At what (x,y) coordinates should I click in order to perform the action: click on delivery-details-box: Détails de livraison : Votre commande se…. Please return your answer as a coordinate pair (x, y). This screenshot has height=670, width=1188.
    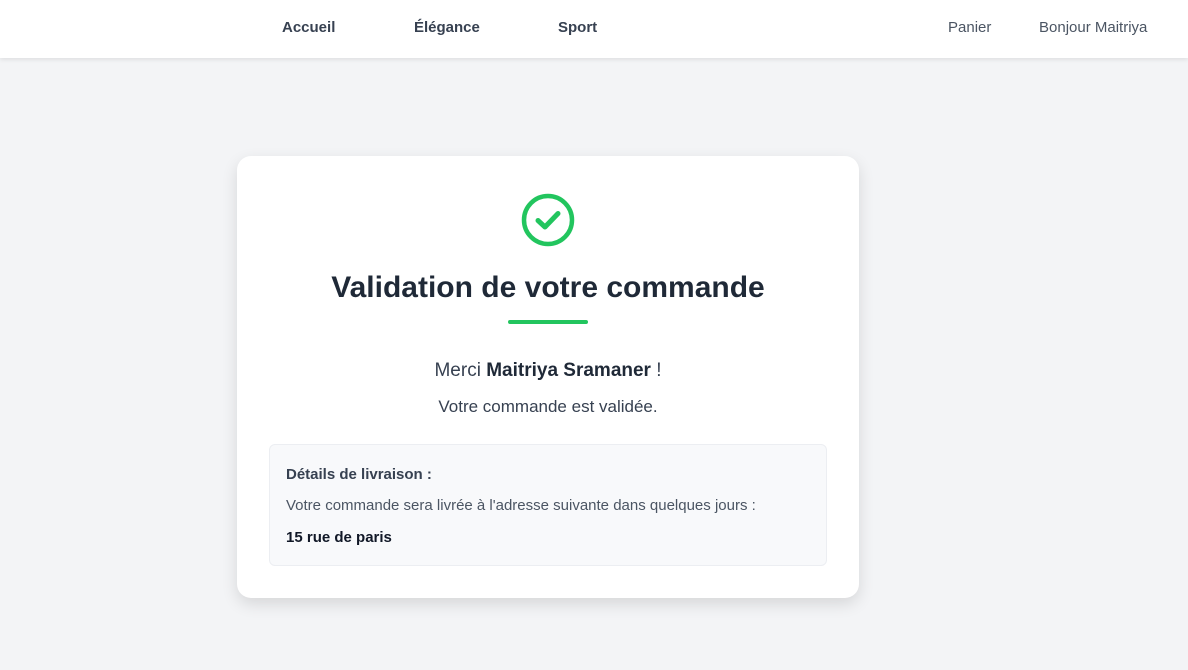
    Looking at the image, I should click on (548, 505).